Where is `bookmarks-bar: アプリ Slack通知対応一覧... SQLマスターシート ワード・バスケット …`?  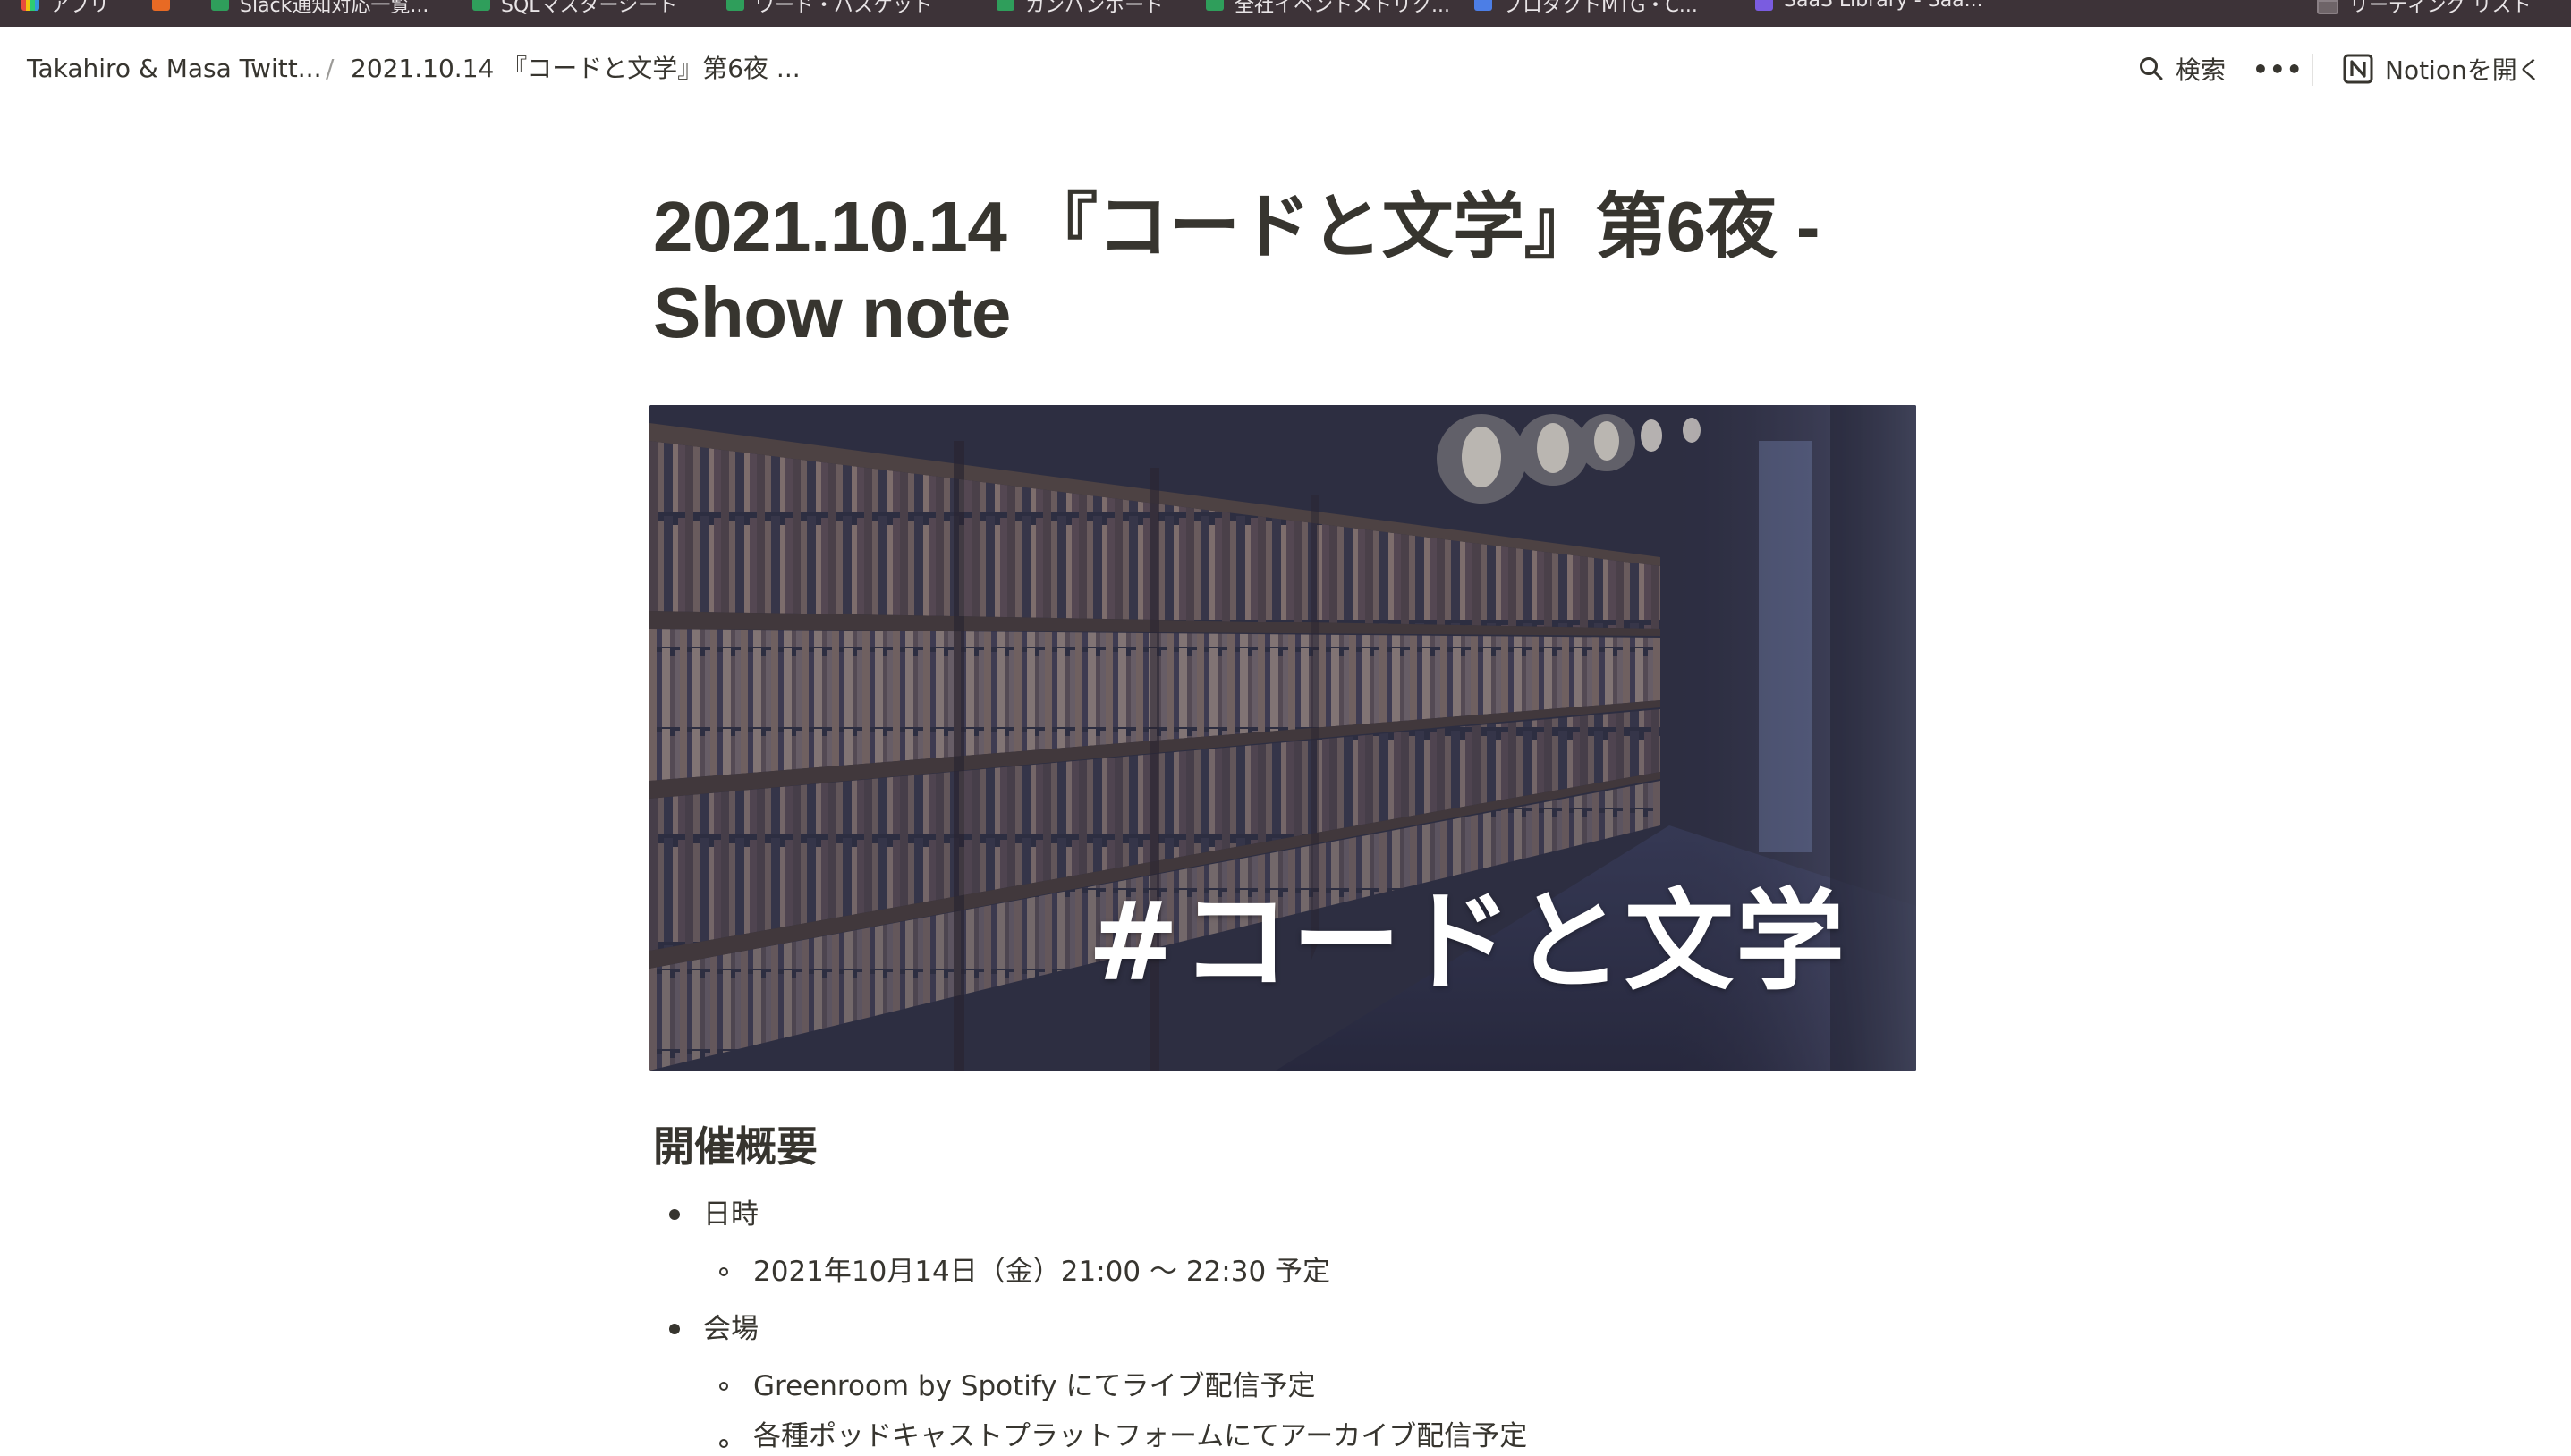 bookmarks-bar: アプリ Slack通知対応一覧... SQLマスターシート ワード・バスケット … is located at coordinates (1285, 13).